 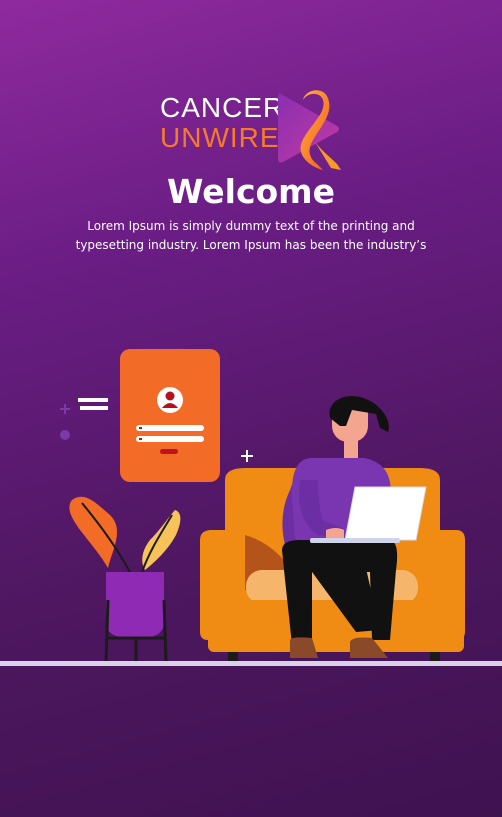 What do you see at coordinates (170, 415) in the screenshot?
I see `login-card-illustration` at bounding box center [170, 415].